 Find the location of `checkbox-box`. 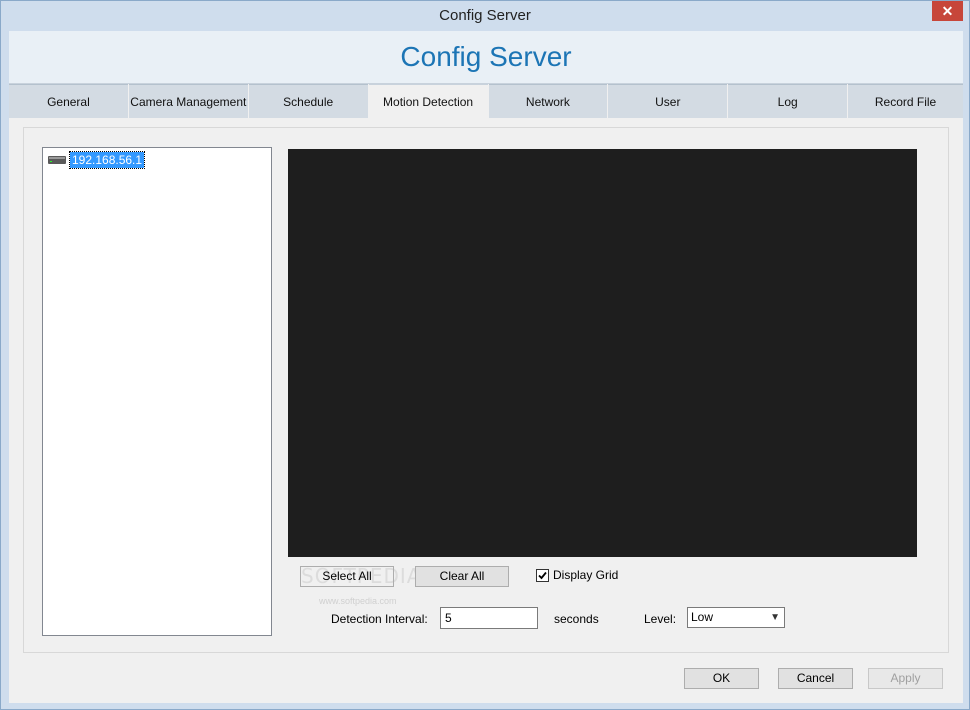

checkbox-box is located at coordinates (542, 575).